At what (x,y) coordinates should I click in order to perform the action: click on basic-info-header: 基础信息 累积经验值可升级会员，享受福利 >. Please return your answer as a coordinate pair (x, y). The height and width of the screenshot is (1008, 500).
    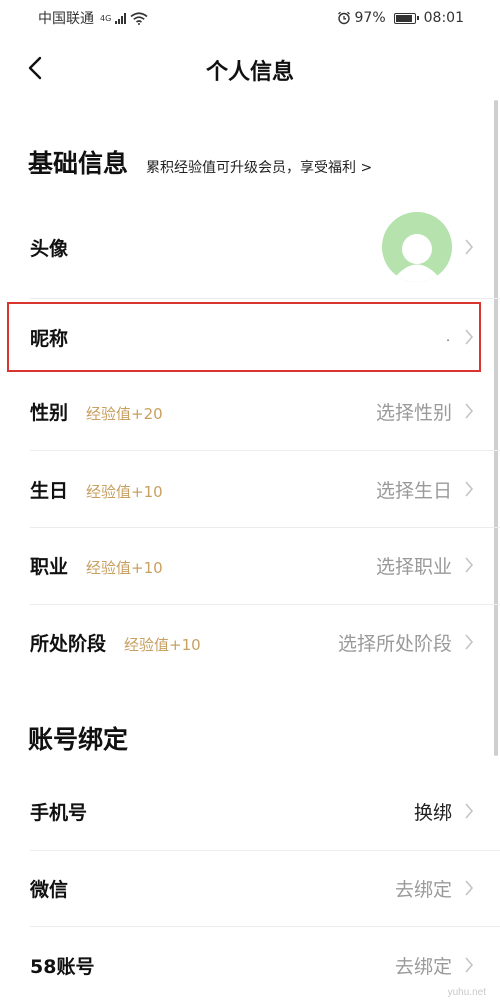
    Looking at the image, I should click on (200, 162).